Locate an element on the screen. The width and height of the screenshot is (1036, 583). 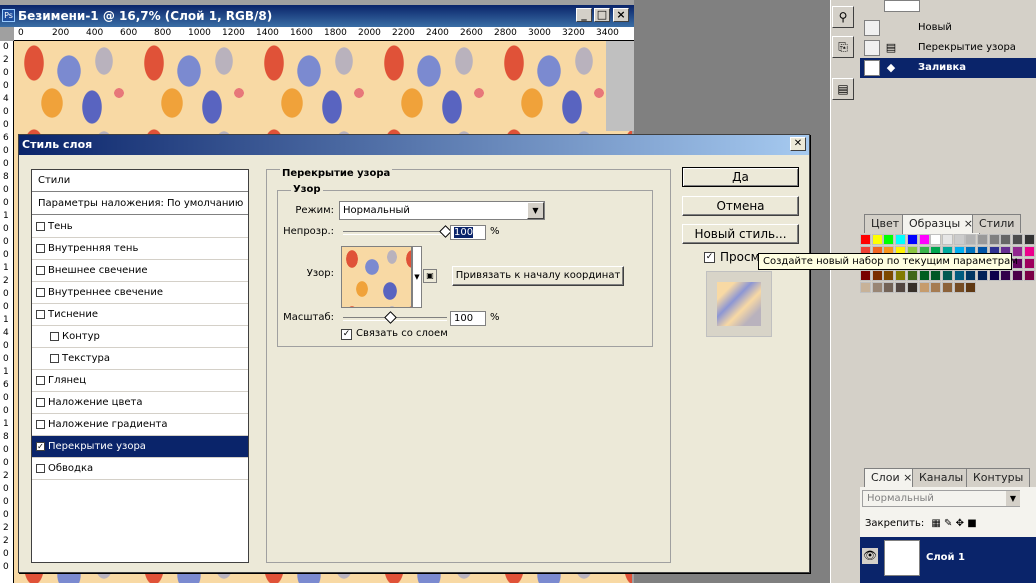
tab-swatches: Образцы × is located at coordinates (941, 224).